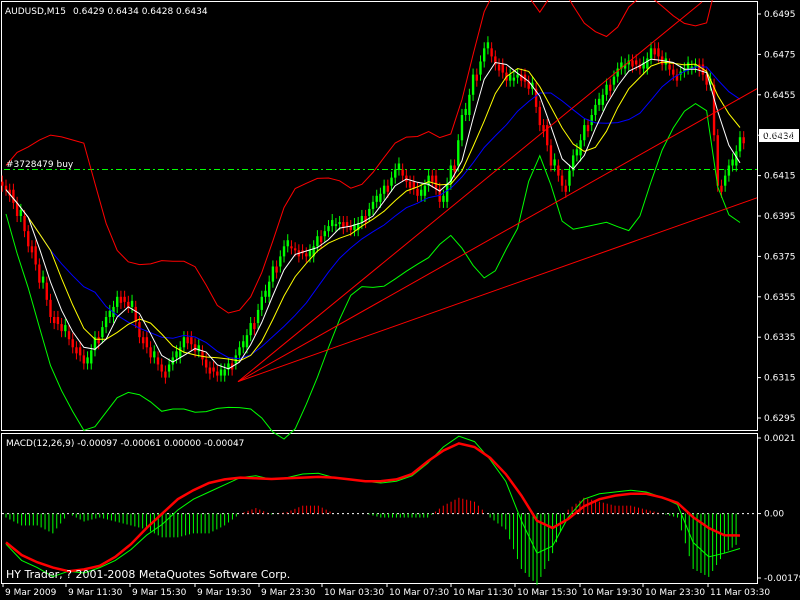 The image size is (800, 600). Describe the element at coordinates (35, 12) in the screenshot. I see `symbol-header: AUDUSD,M15` at that location.